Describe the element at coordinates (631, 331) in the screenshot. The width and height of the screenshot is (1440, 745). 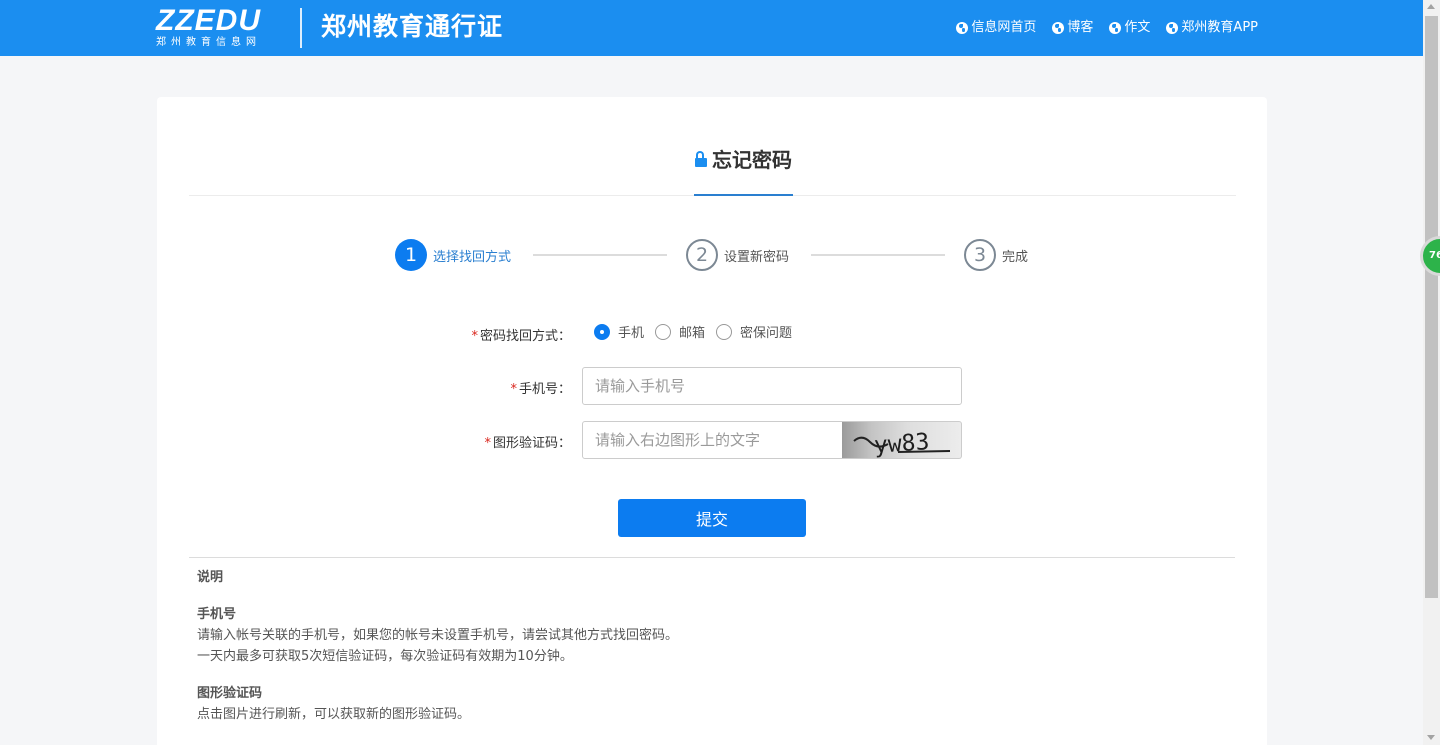
I see `radio-phone-label: 手机` at that location.